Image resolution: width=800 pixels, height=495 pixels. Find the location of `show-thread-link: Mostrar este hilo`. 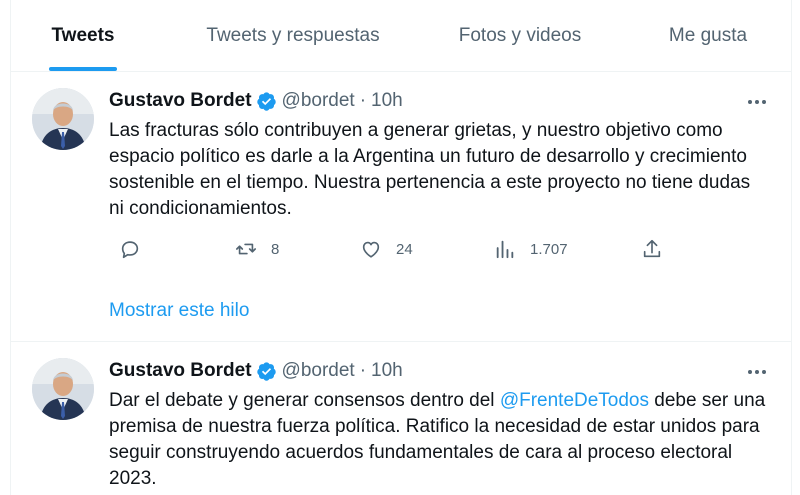

show-thread-link: Mostrar este hilo is located at coordinates (179, 311).